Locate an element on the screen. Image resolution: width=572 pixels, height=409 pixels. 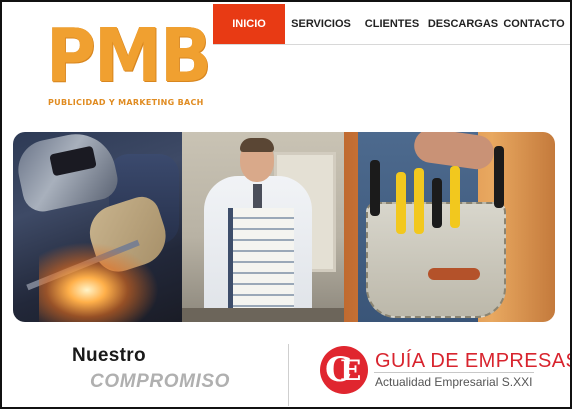
section-divider is located at coordinates (288, 375).